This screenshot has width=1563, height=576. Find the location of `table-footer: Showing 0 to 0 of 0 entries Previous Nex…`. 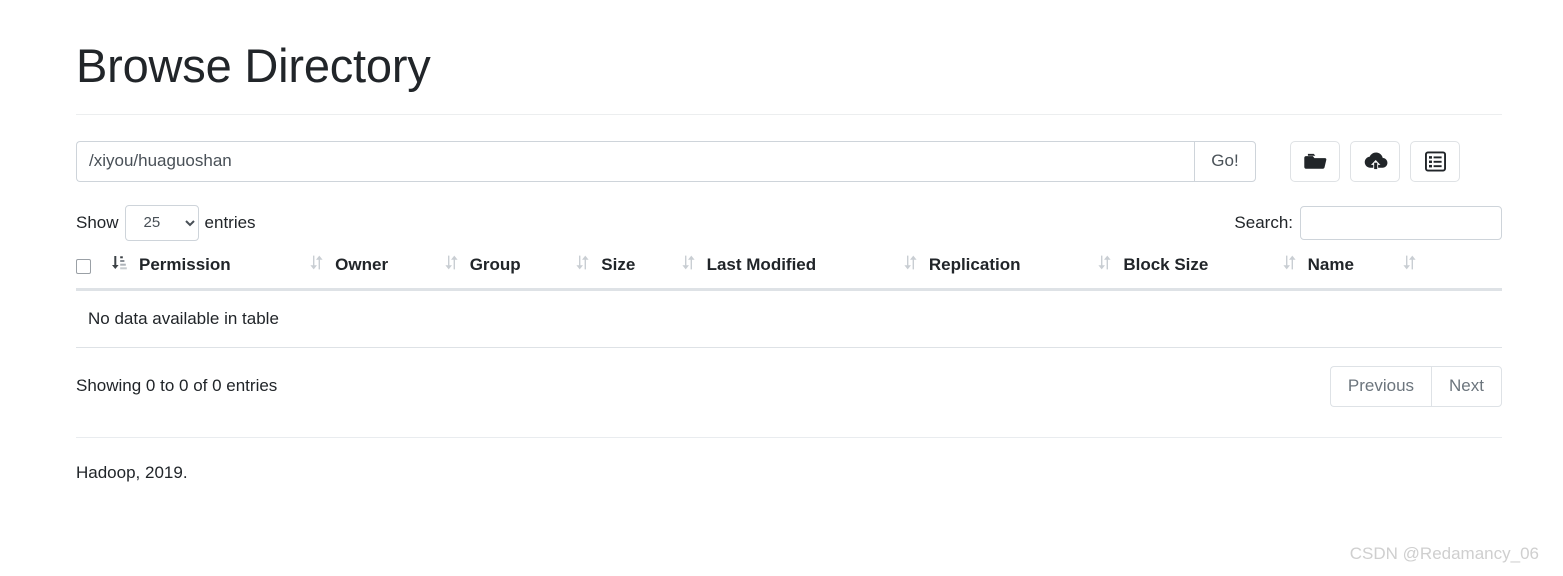

table-footer: Showing 0 to 0 of 0 entries Previous Nex… is located at coordinates (789, 386).